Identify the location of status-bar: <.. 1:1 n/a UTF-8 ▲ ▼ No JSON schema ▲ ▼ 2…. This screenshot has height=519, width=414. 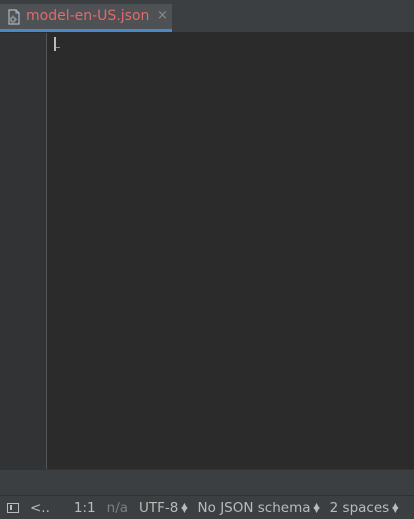
(207, 507).